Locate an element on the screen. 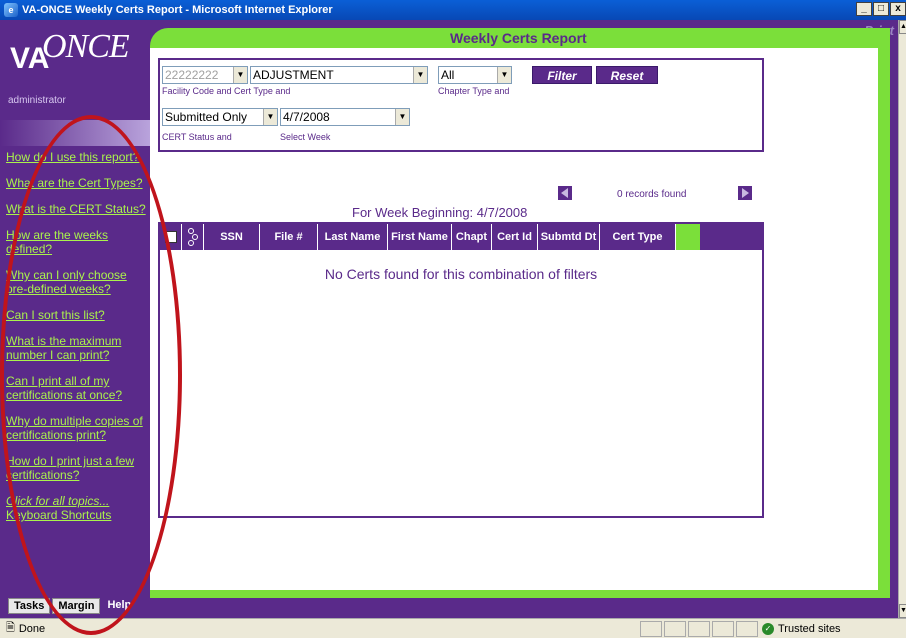 The image size is (906, 638). security-zone: ✓ Trusted sites is located at coordinates (801, 629).